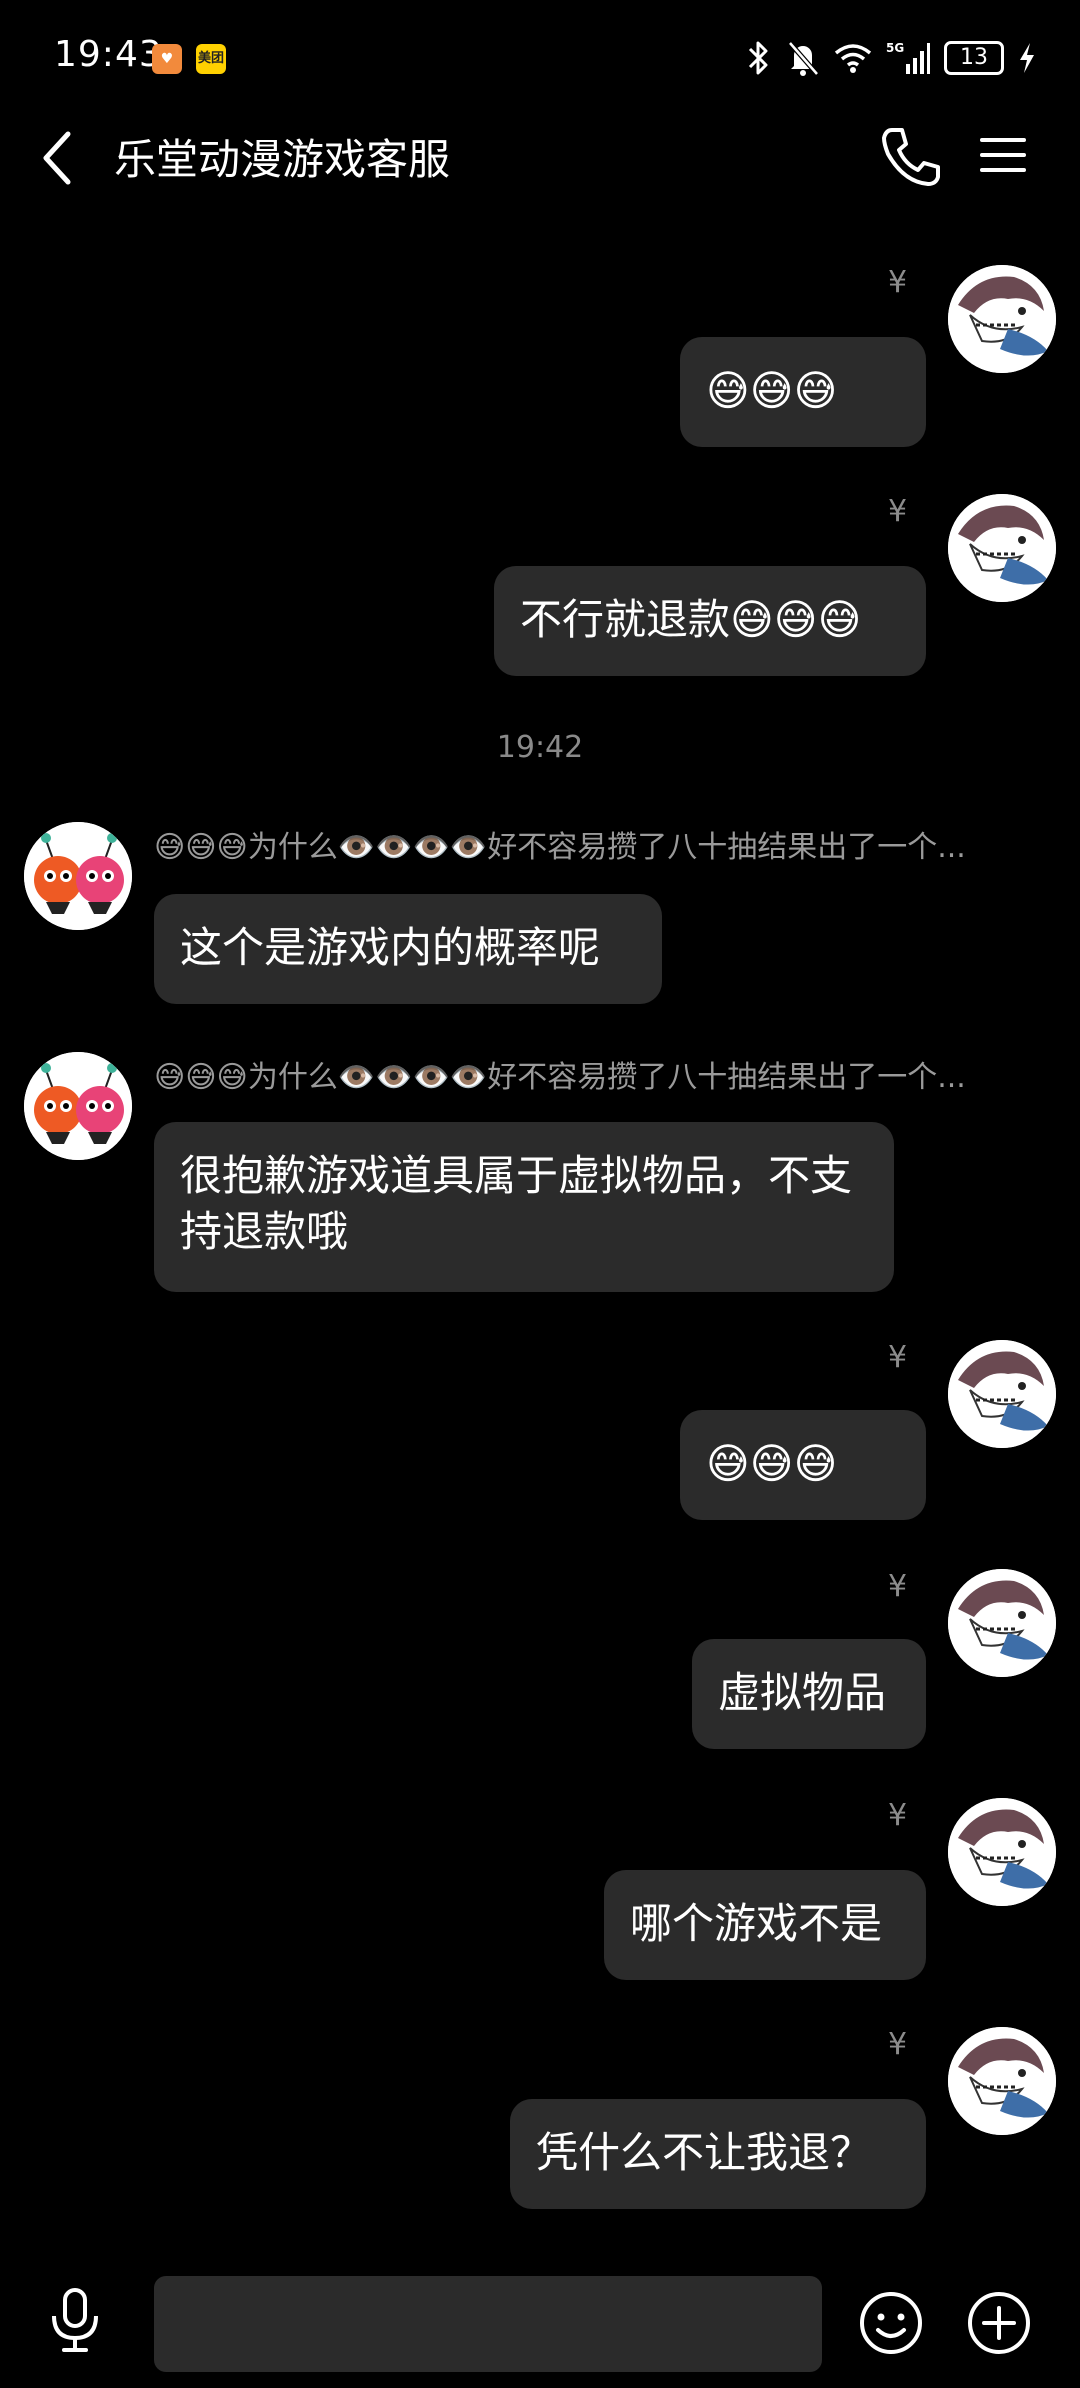 This screenshot has height=2388, width=1080. I want to click on battery-indicator: 13, so click(974, 58).